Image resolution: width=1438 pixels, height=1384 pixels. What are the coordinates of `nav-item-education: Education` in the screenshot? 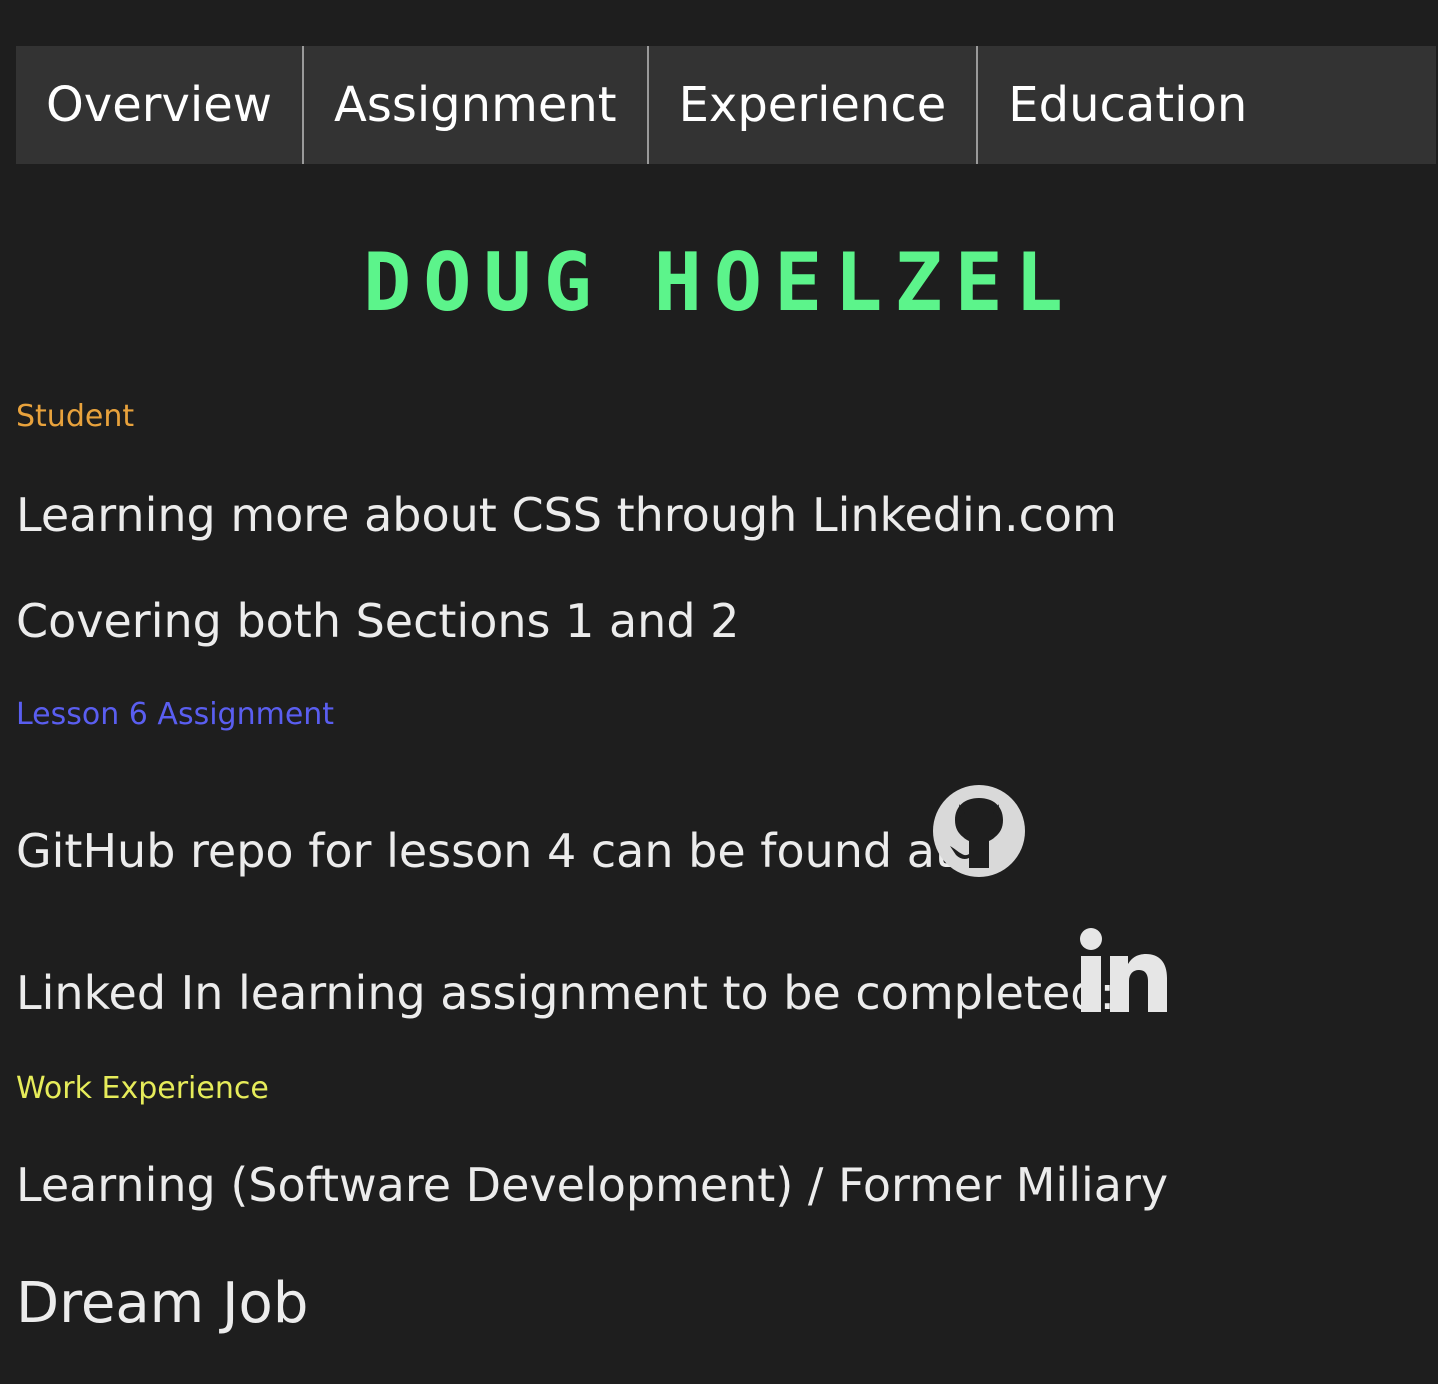 It's located at (1127, 105).